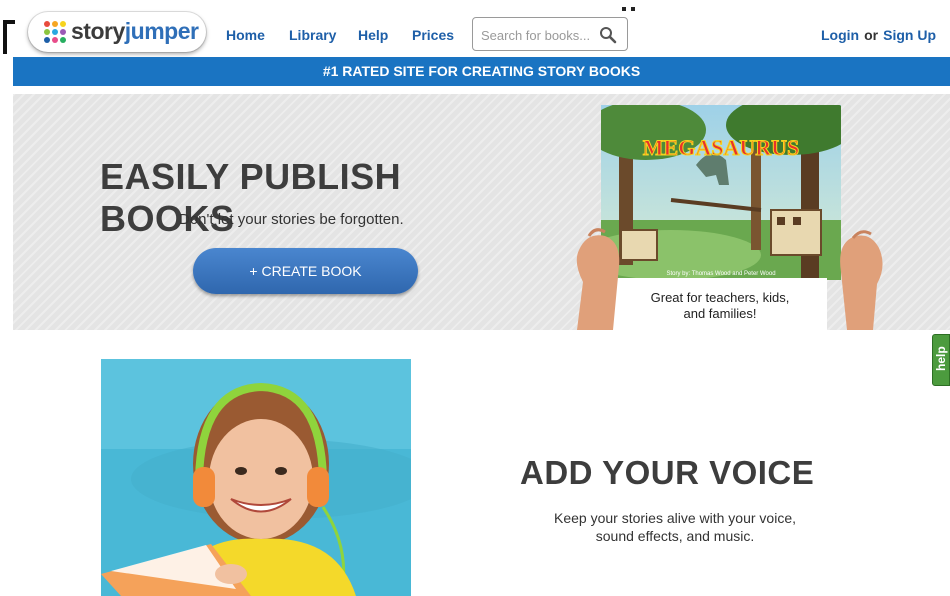  Describe the element at coordinates (55, 32) in the screenshot. I see `storyjumper-dots-logo-icon` at that location.